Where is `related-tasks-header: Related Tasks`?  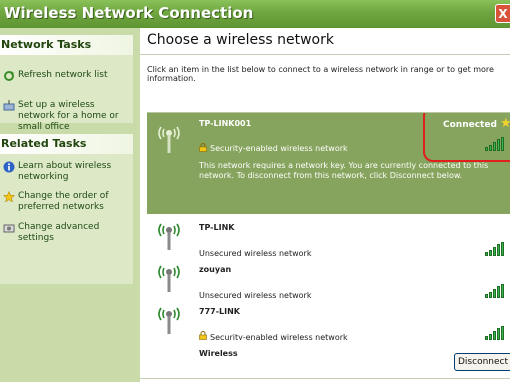 related-tasks-header: Related Tasks is located at coordinates (66, 144).